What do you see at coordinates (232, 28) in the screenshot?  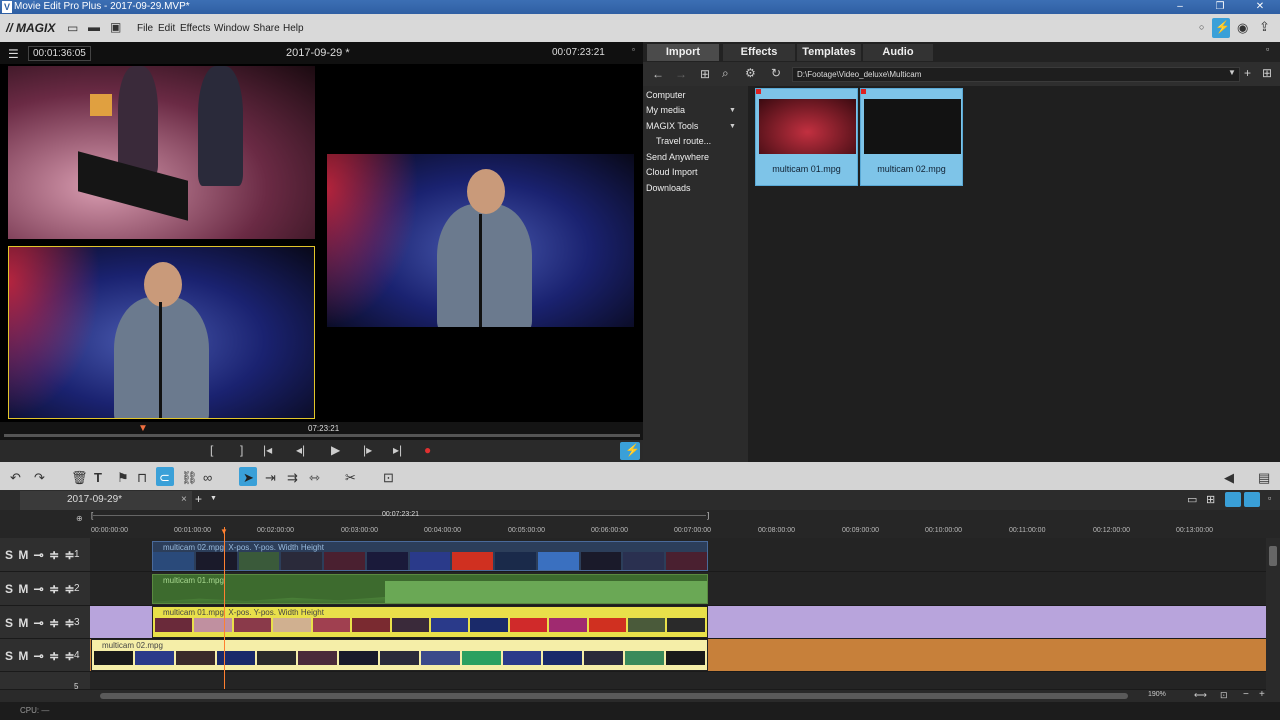 I see `menu-window: Window` at bounding box center [232, 28].